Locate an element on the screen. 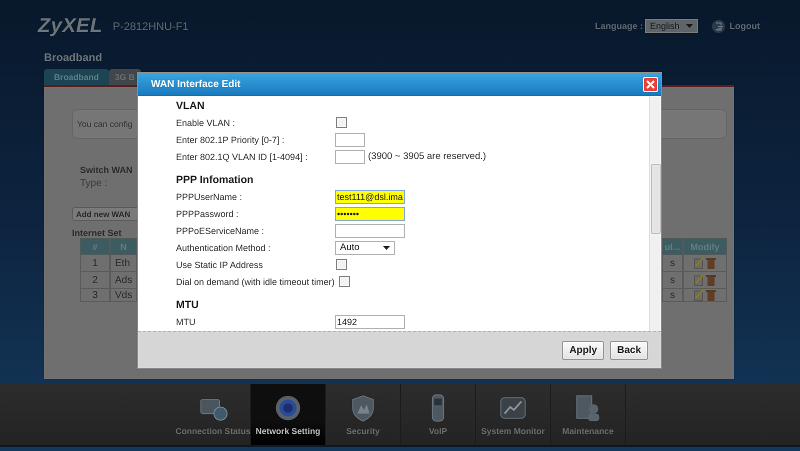 The width and height of the screenshot is (800, 451). add-wan-button: Add new WAN is located at coordinates (104, 214).